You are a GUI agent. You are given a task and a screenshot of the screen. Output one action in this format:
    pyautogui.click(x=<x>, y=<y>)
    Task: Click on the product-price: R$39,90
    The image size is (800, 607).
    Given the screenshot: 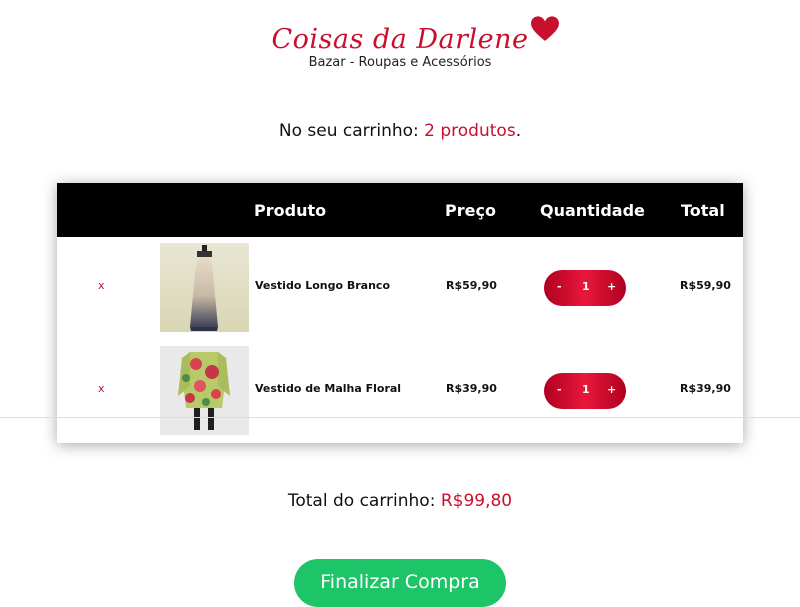 What is the action you would take?
    pyautogui.click(x=471, y=388)
    